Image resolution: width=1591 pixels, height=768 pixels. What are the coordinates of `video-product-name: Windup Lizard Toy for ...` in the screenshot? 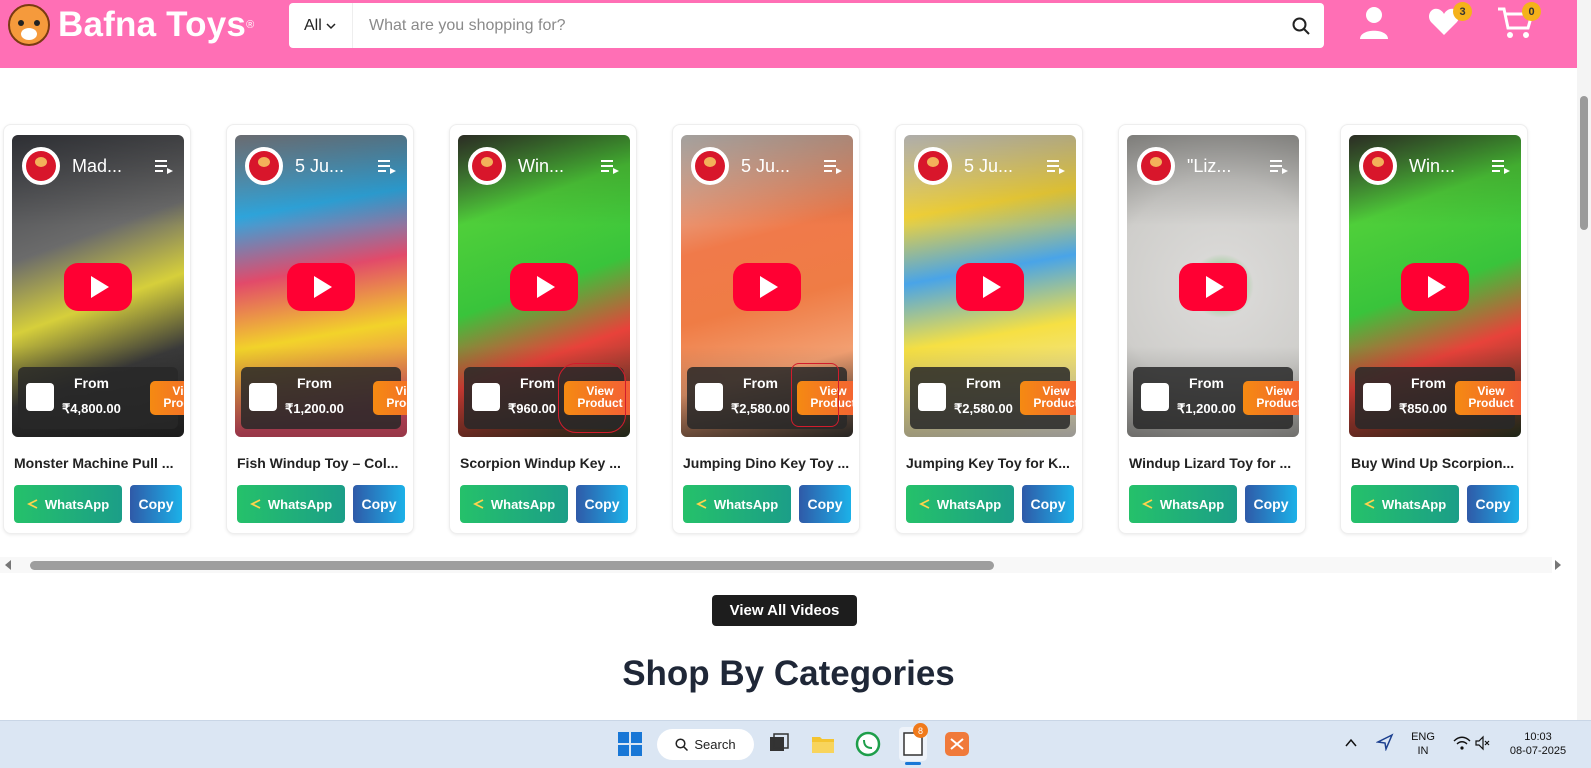 It's located at (1214, 463).